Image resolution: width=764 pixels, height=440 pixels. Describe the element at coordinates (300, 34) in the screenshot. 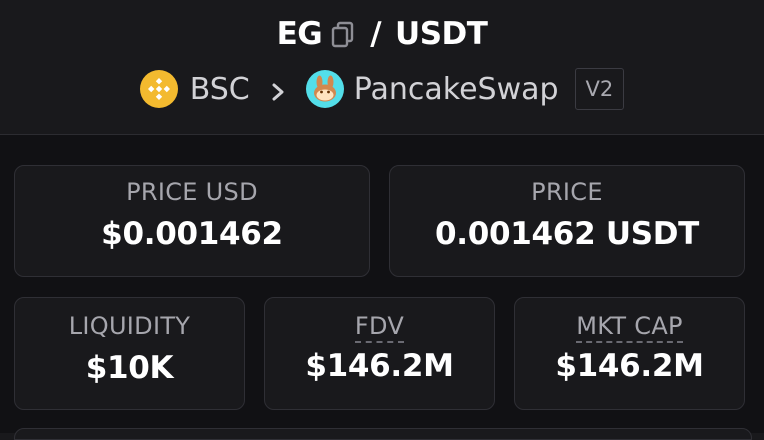

I see `base-token-symbol: EG` at that location.